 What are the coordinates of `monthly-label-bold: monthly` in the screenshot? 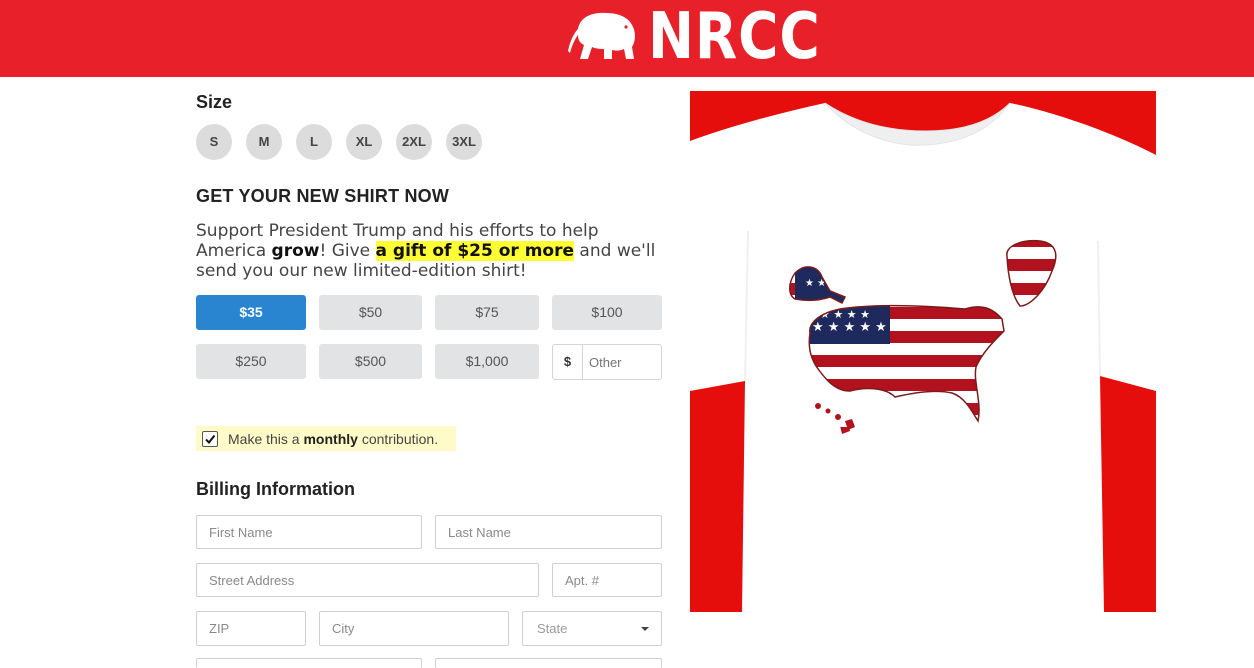 It's located at (330, 438).